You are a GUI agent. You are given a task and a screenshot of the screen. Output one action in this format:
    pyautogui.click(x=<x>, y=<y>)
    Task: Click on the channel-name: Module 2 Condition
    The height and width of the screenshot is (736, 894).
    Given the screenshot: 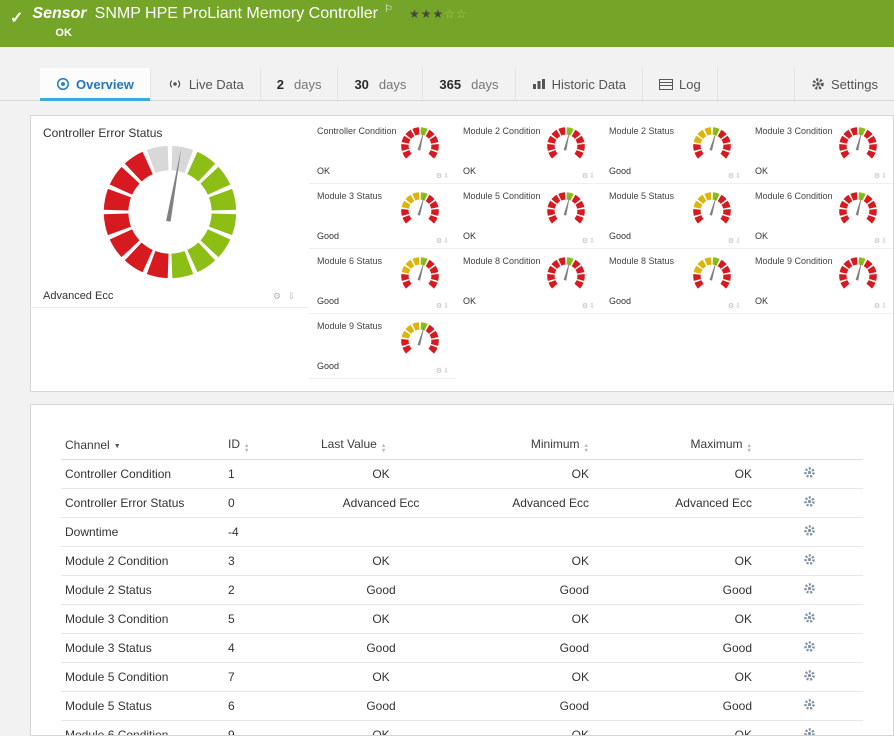 What is the action you would take?
    pyautogui.click(x=142, y=561)
    